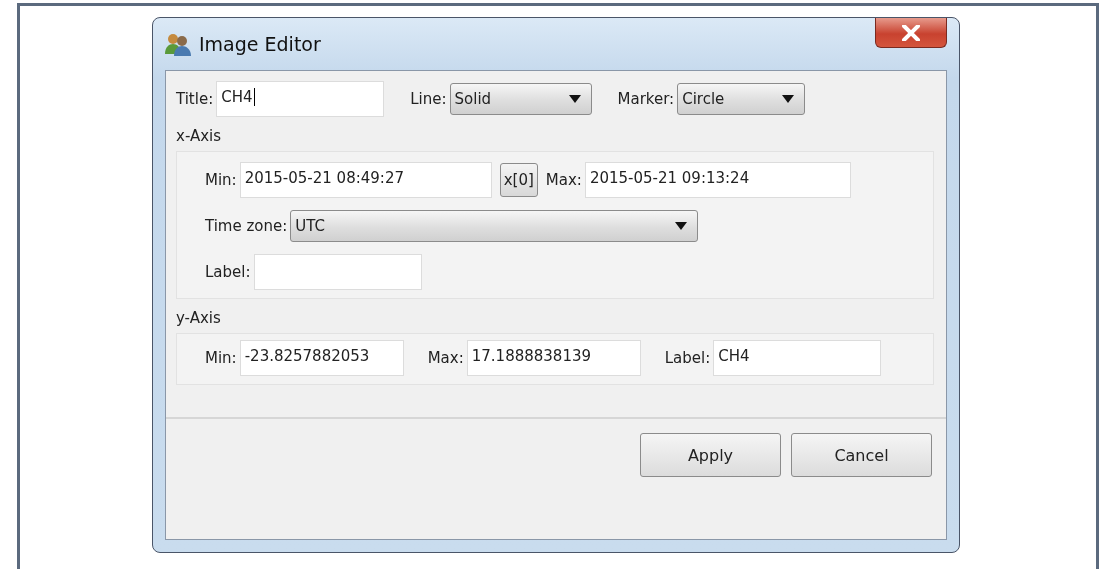  I want to click on close-button, so click(911, 33).